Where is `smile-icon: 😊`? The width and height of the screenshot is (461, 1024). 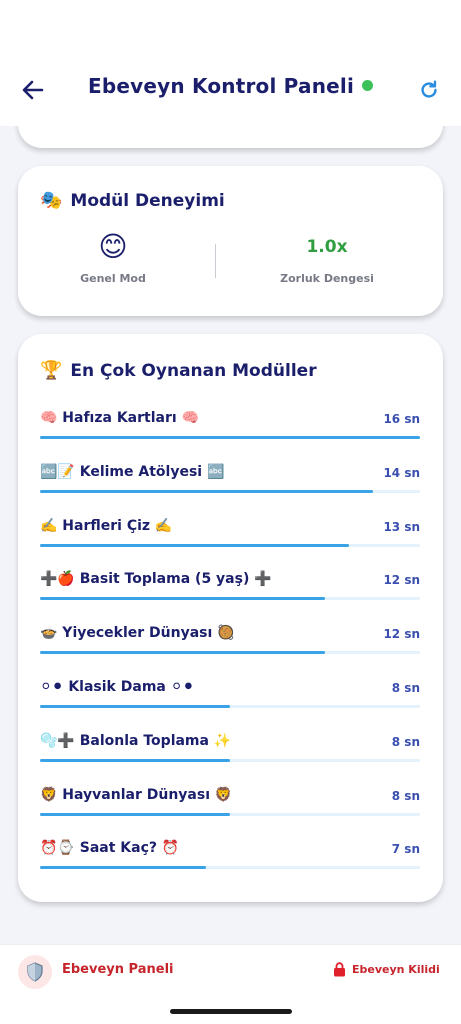 smile-icon: 😊 is located at coordinates (113, 246).